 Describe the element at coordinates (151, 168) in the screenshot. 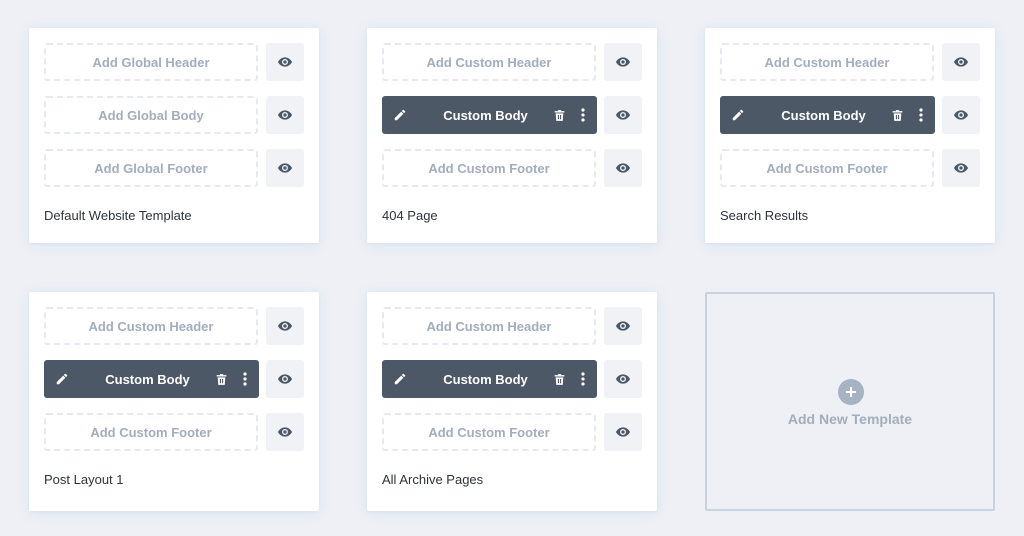

I see `add-global-footer-button: Add Global Footer` at that location.